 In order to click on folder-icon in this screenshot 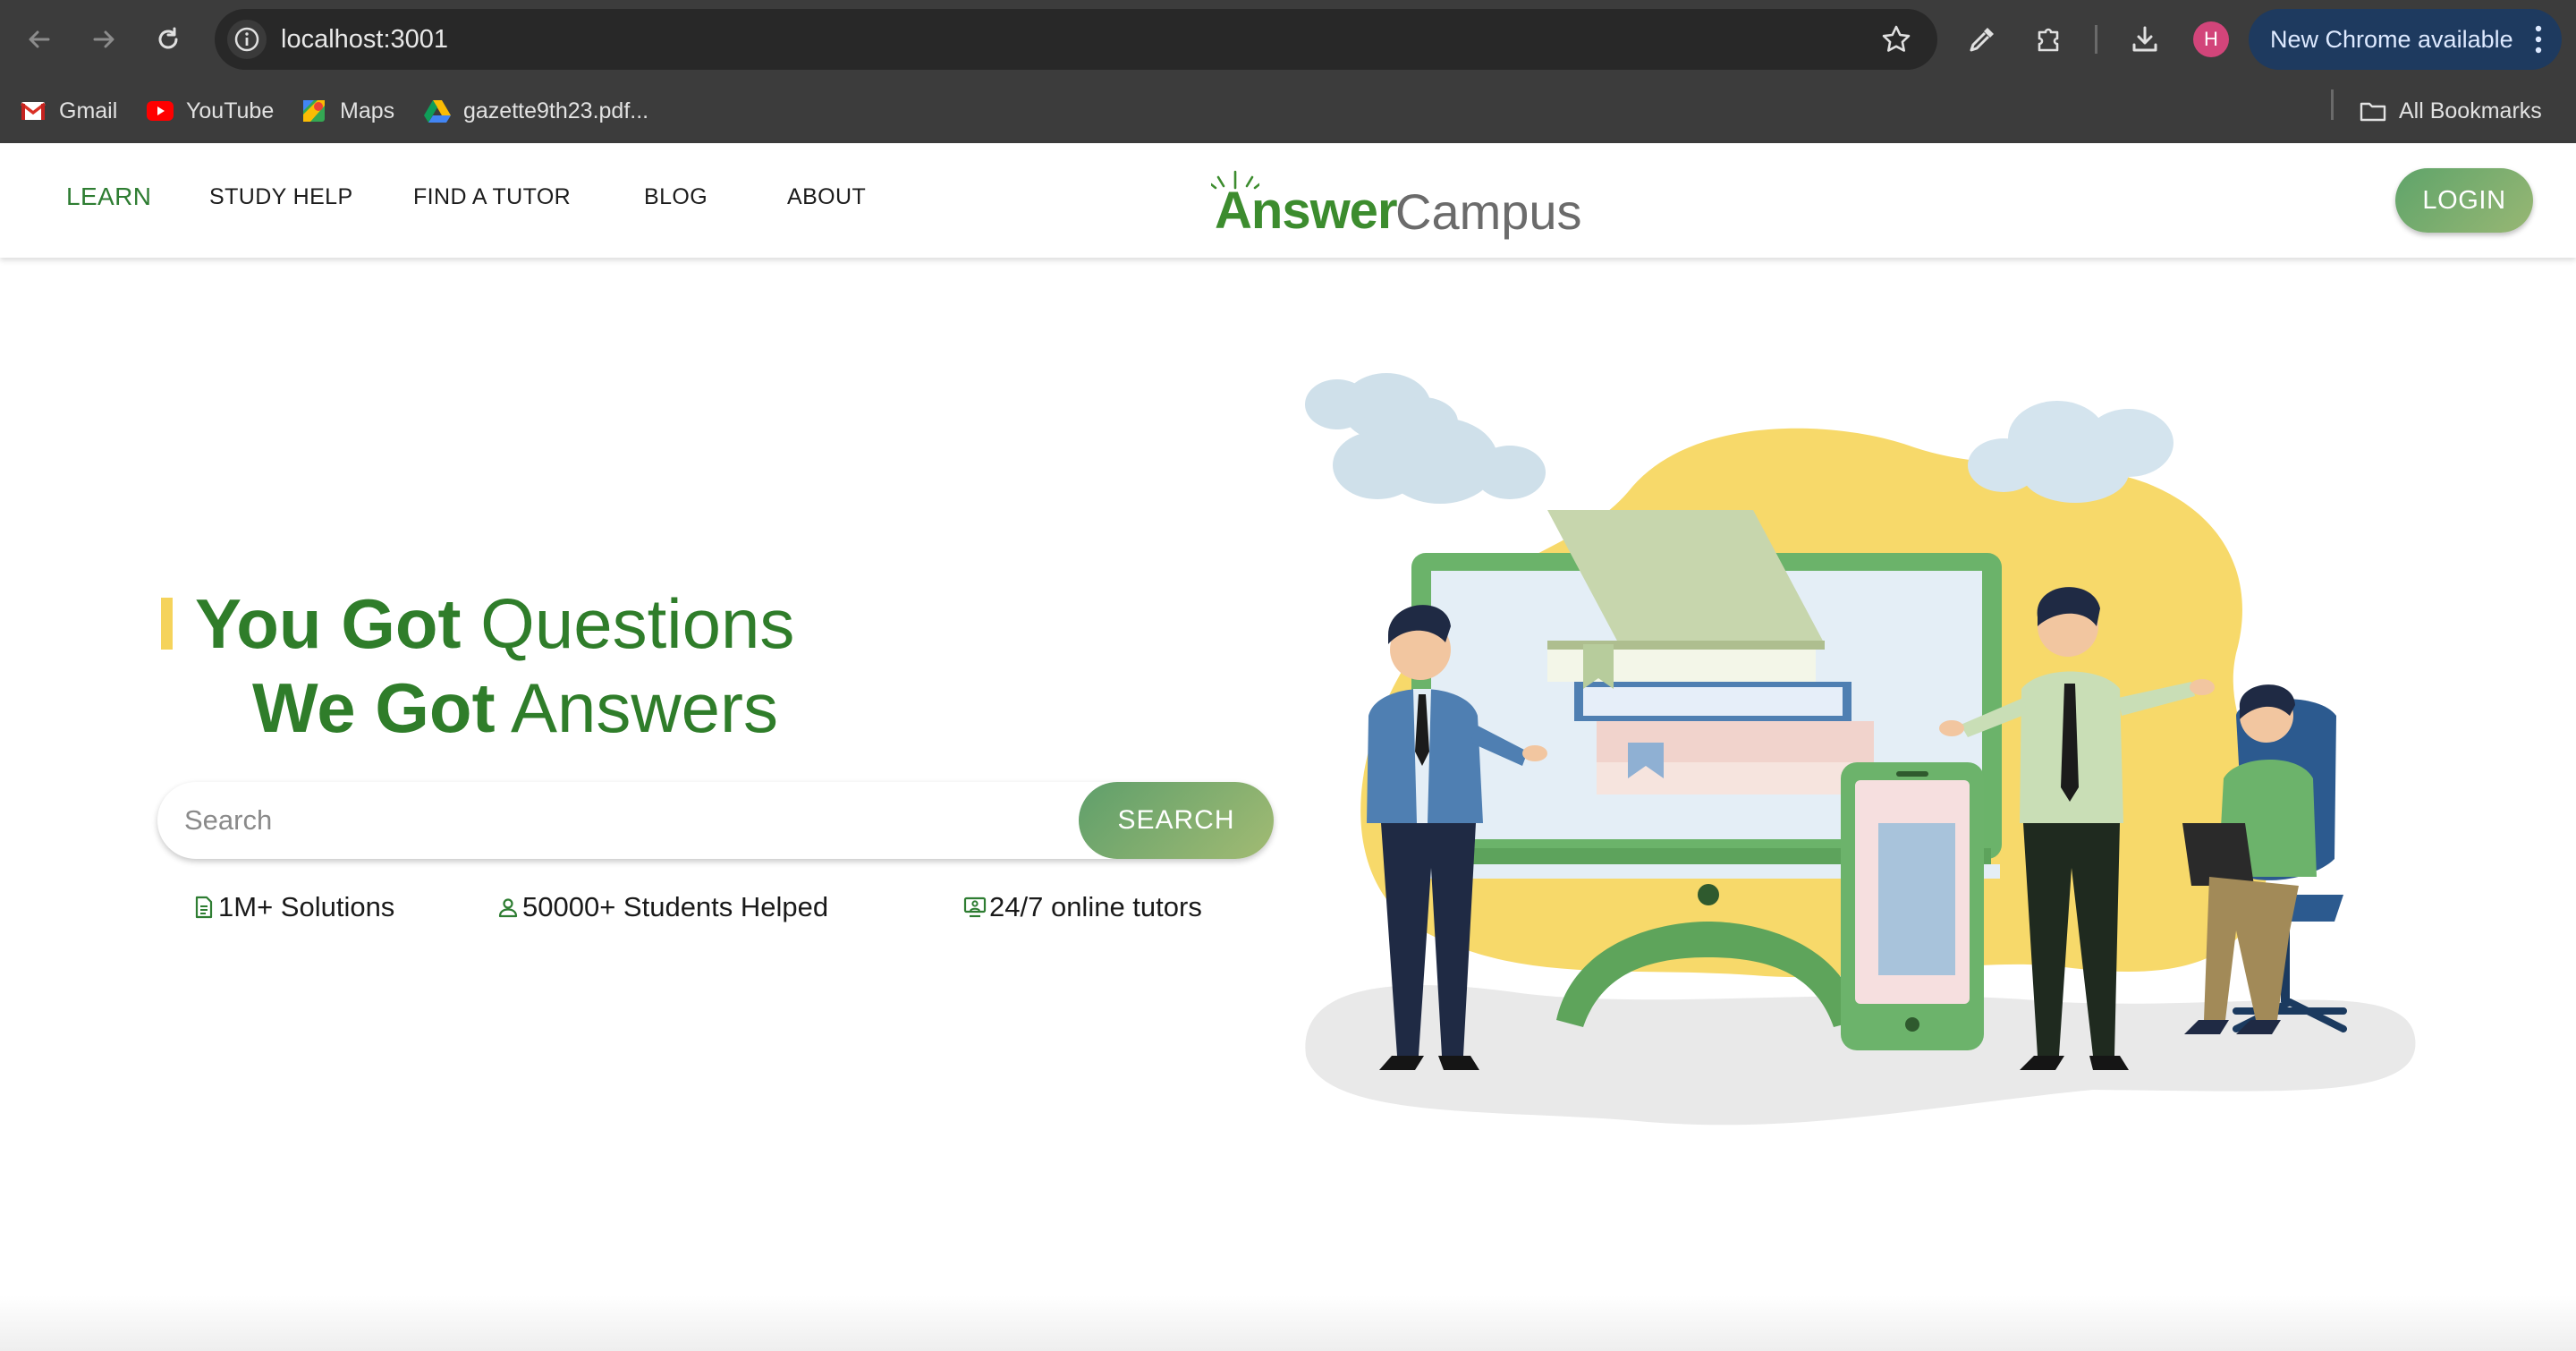, I will do `click(2373, 111)`.